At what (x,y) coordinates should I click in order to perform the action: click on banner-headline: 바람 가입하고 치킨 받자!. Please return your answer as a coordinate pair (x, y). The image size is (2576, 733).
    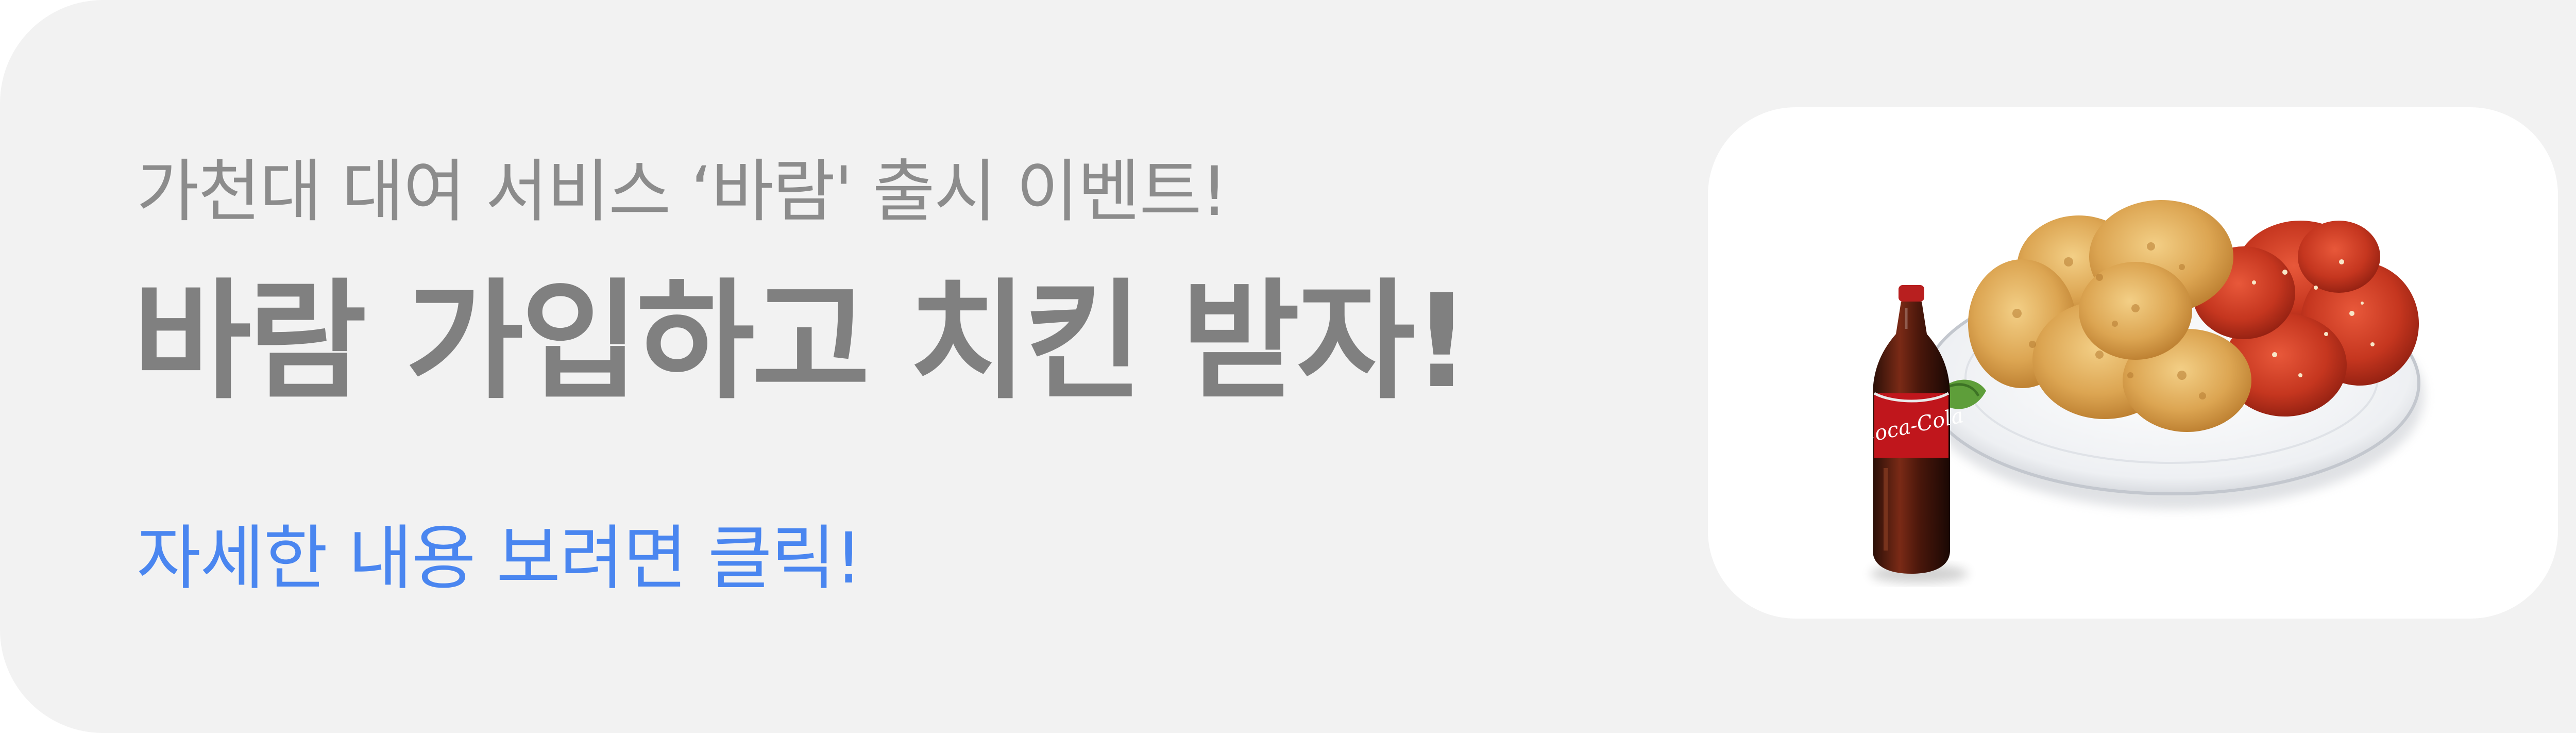
    Looking at the image, I should click on (802, 341).